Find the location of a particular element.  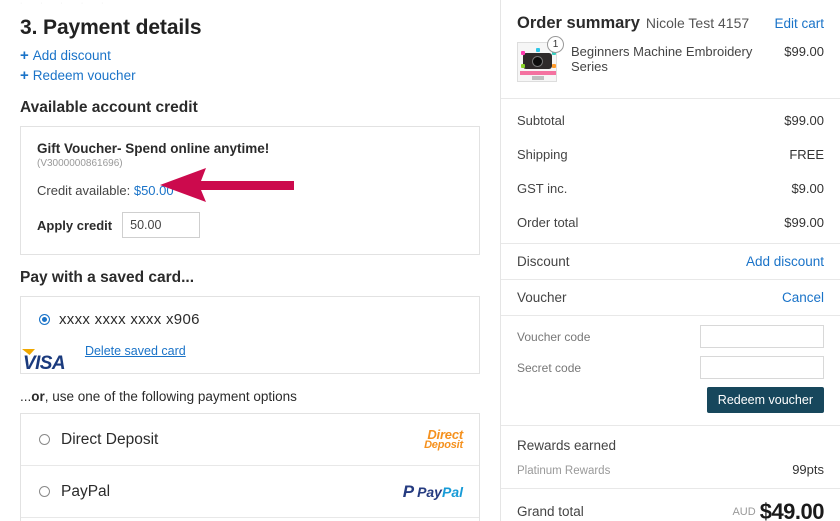

shipping-label: Shipping is located at coordinates (542, 154).